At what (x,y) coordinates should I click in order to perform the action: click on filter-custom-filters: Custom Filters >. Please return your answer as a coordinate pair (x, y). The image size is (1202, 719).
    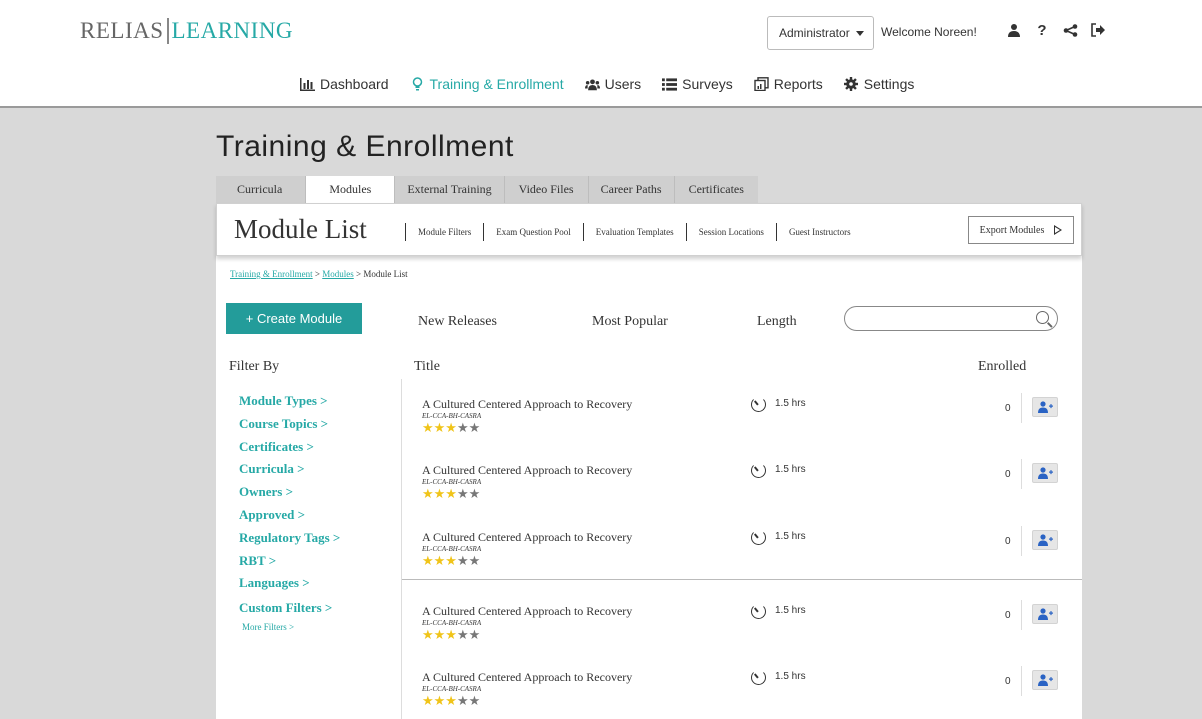
    Looking at the image, I should click on (289, 608).